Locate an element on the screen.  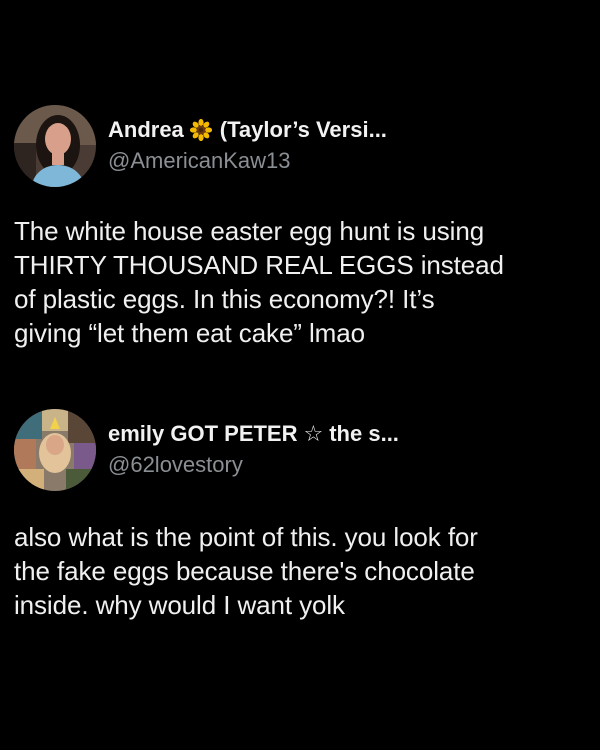
user-handle: @AmericanKaw13 is located at coordinates (247, 161).